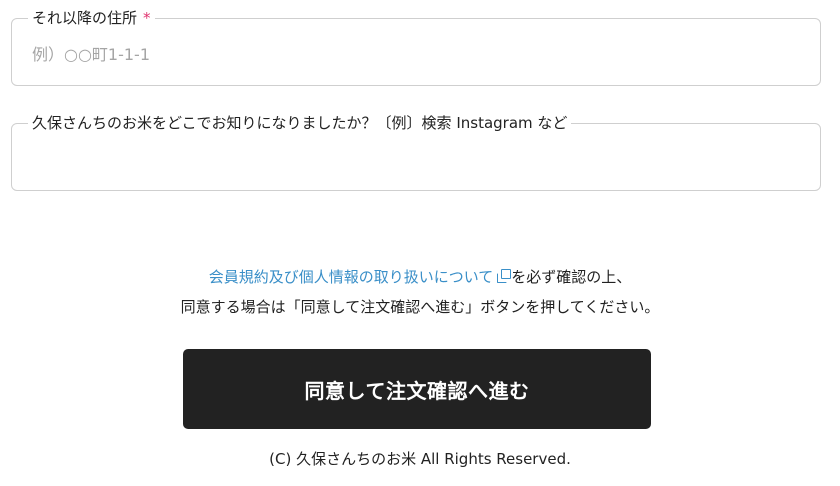  I want to click on external-link-icon, so click(504, 276).